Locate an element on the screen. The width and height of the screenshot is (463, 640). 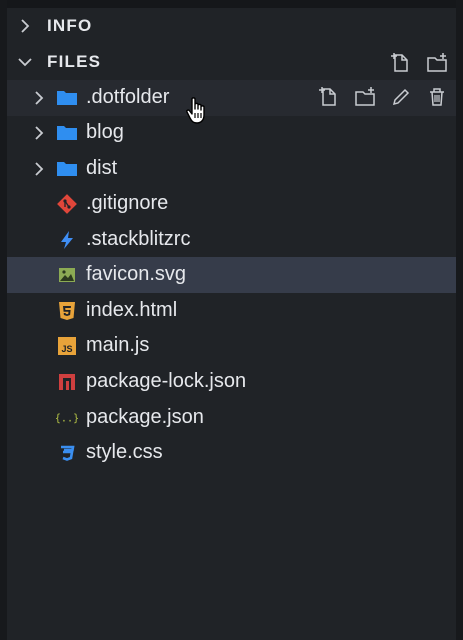
tree-item-label: .stackblitzrc is located at coordinates (138, 239).